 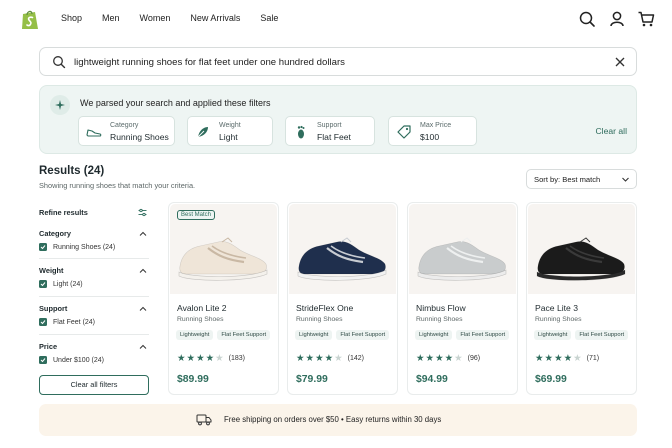 What do you see at coordinates (620, 62) in the screenshot?
I see `clear-search-icon` at bounding box center [620, 62].